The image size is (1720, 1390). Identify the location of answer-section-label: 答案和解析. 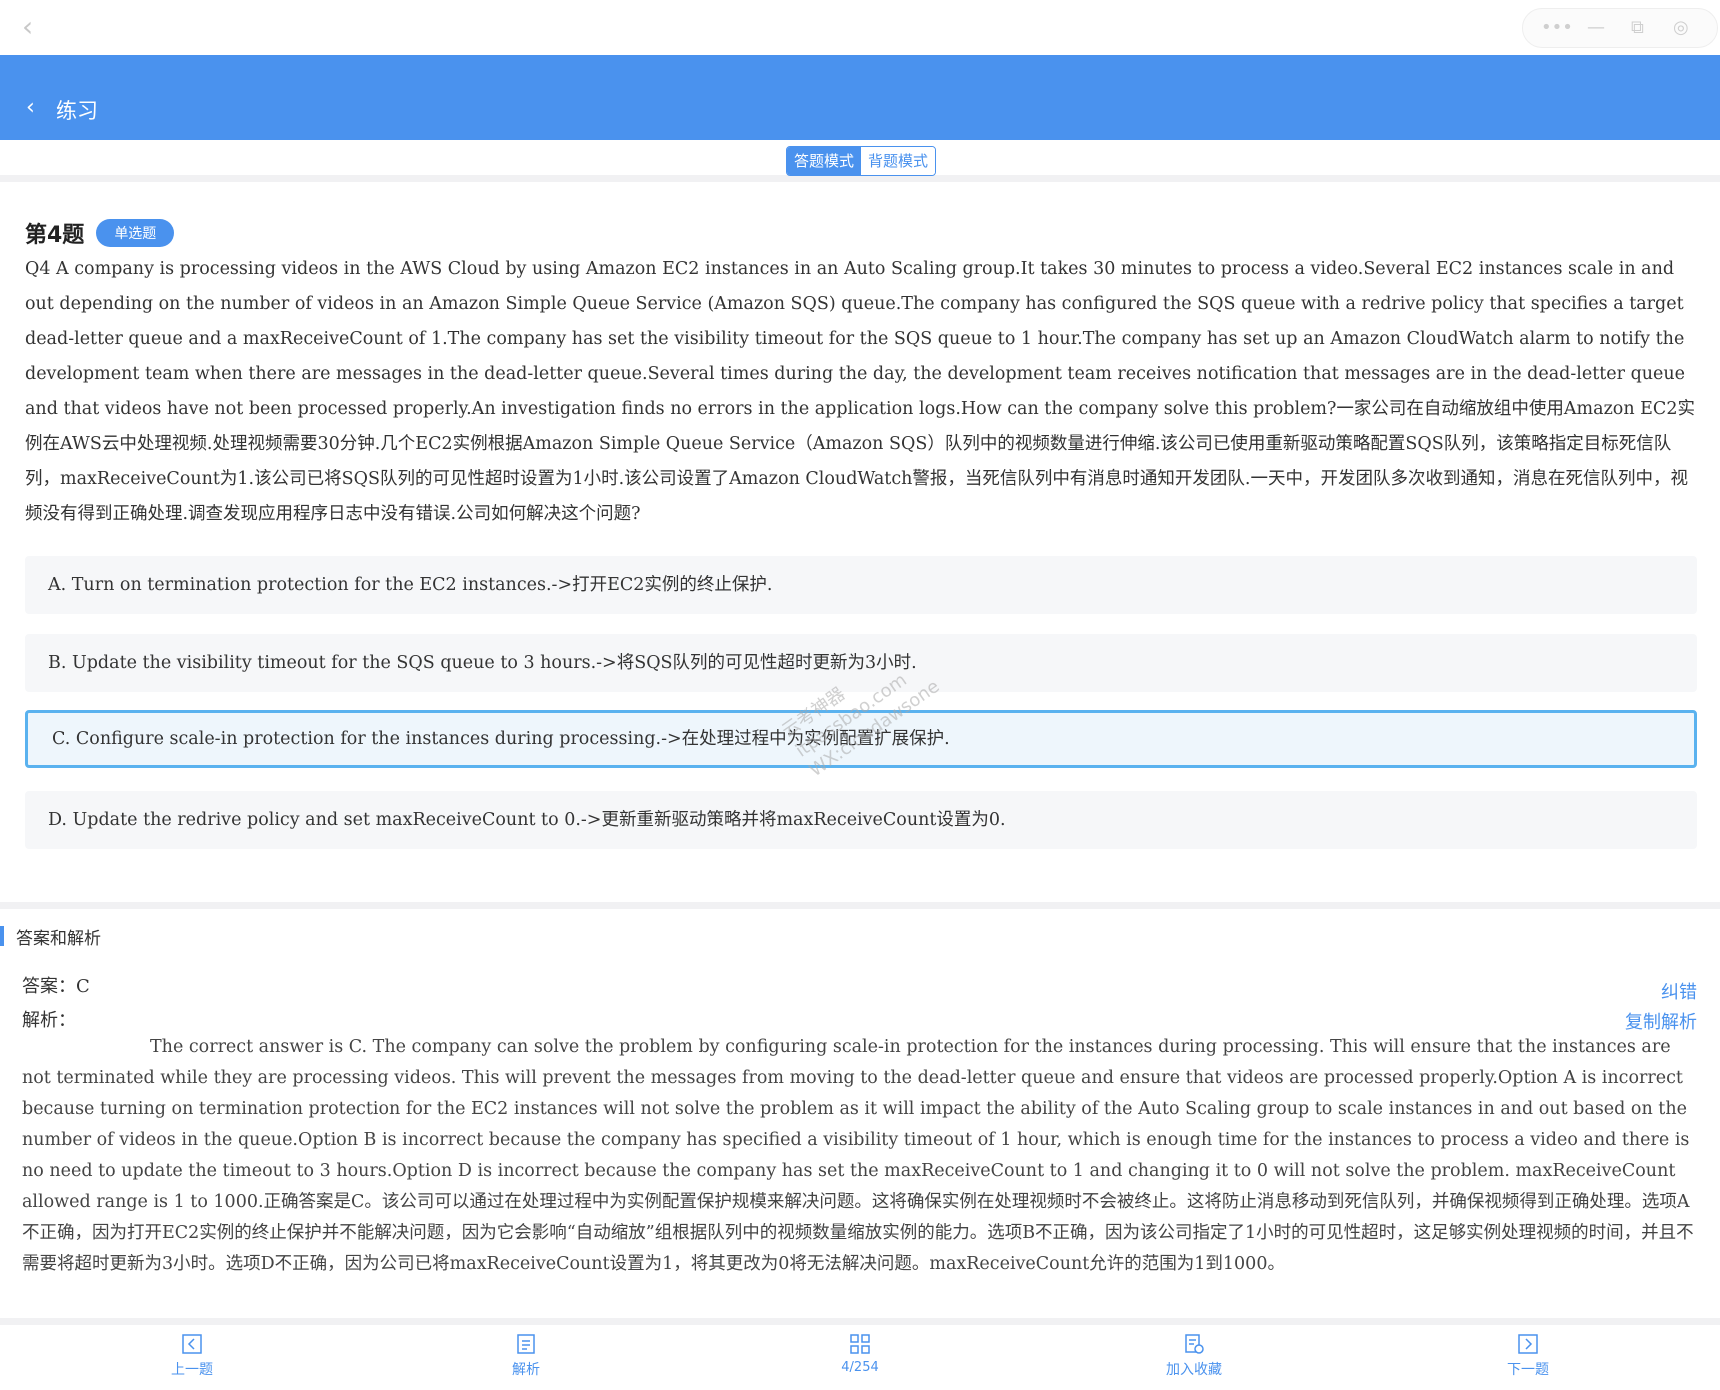
(58, 938).